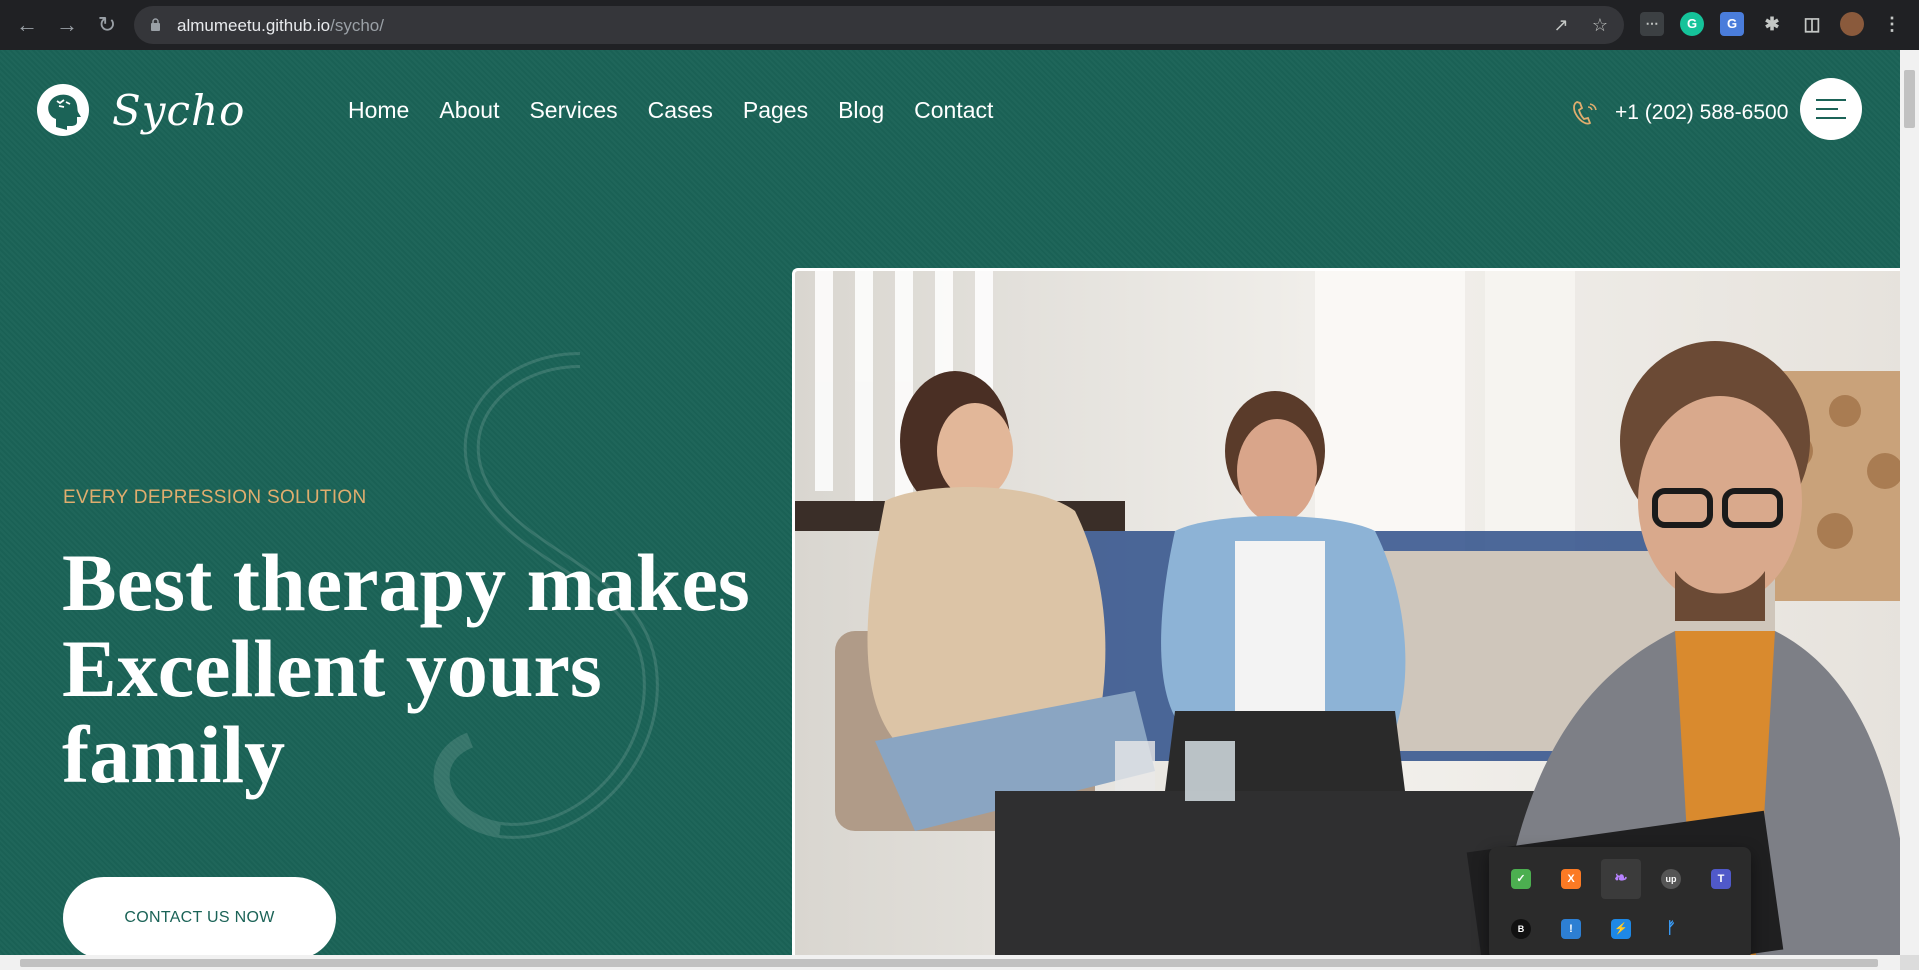 The image size is (1919, 970). Describe the element at coordinates (107, 25) in the screenshot. I see `reload-button: ↻` at that location.